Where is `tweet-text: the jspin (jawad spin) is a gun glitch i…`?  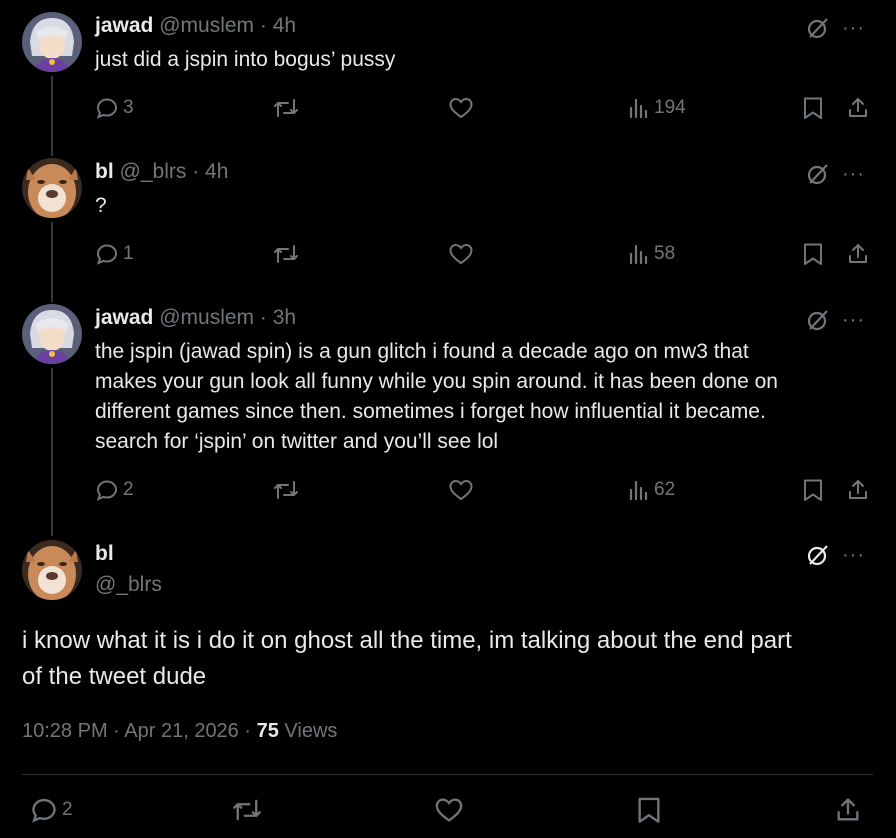
tweet-text: the jspin (jawad spin) is a gun glitch i… is located at coordinates (485, 397).